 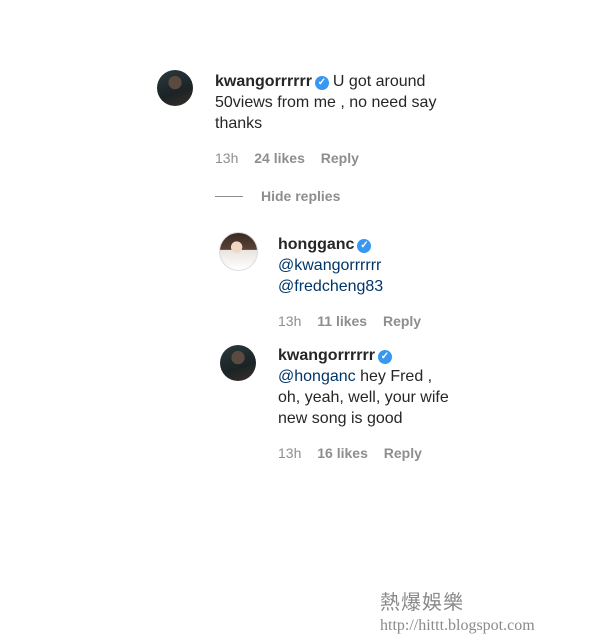 What do you see at coordinates (342, 321) in the screenshot?
I see `likes-count: 11 likes` at bounding box center [342, 321].